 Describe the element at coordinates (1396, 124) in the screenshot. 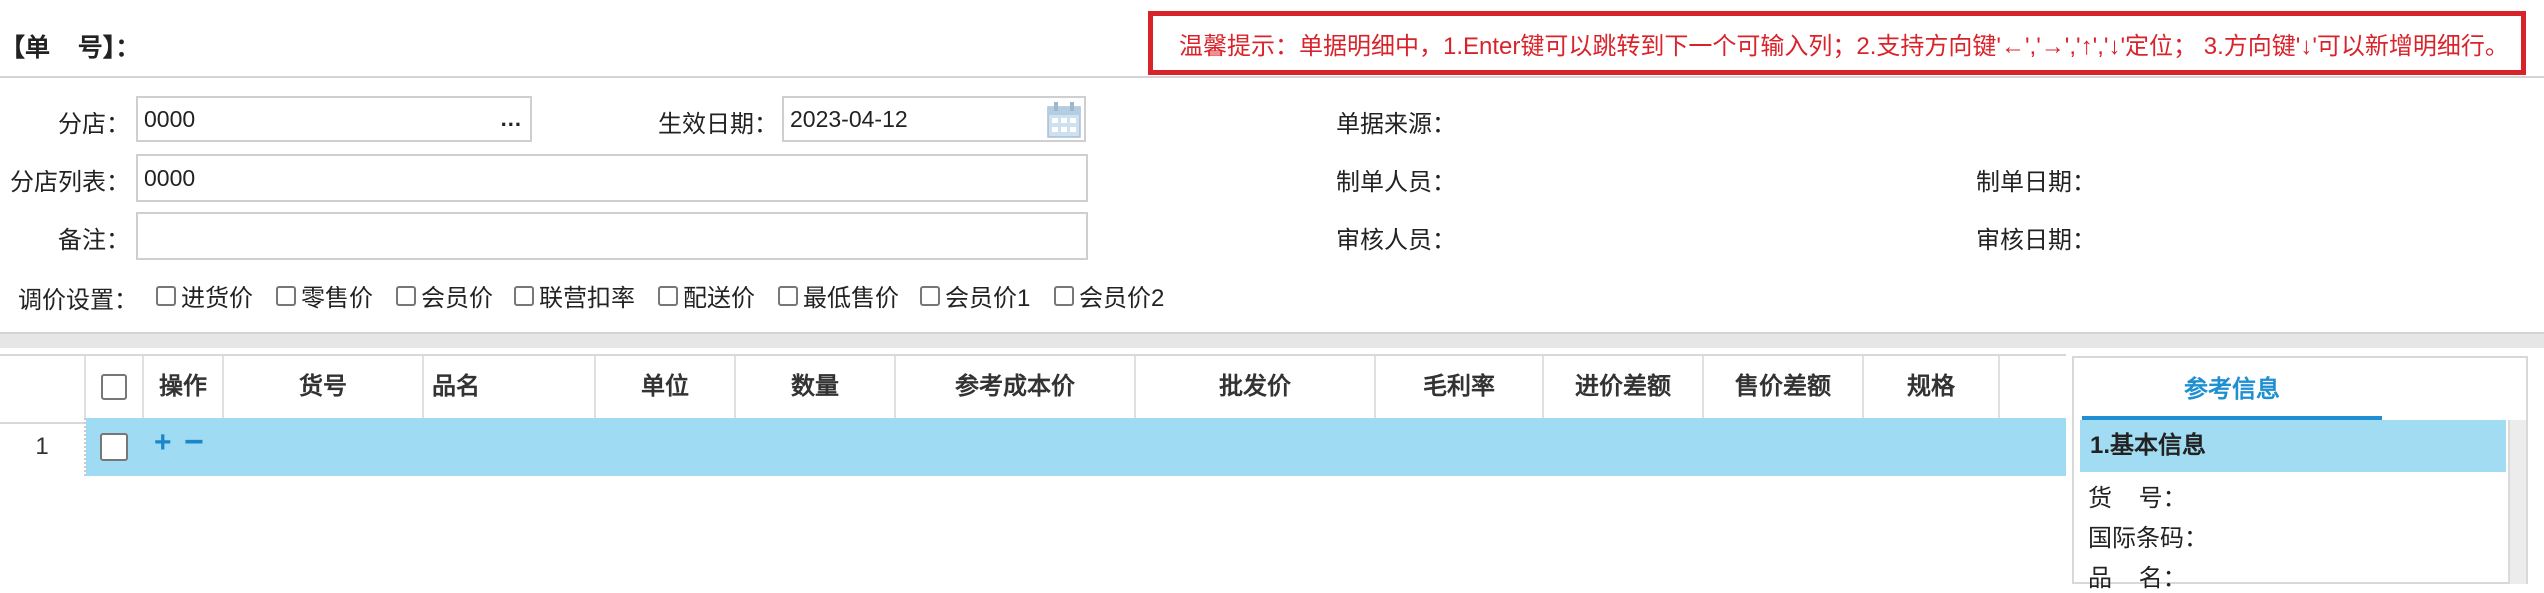

I see `source-label: 单据来源：` at that location.